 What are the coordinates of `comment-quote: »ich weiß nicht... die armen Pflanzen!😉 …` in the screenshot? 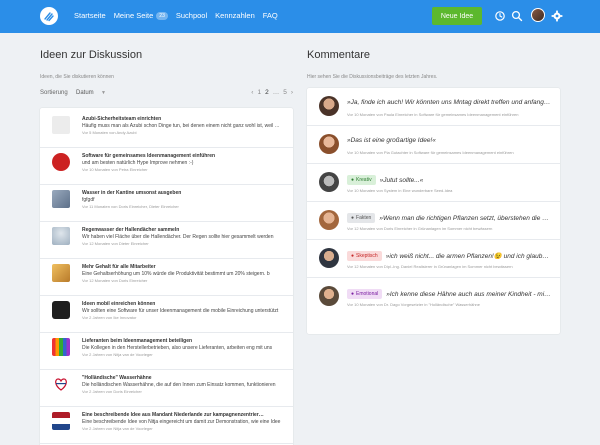 It's located at (467, 256).